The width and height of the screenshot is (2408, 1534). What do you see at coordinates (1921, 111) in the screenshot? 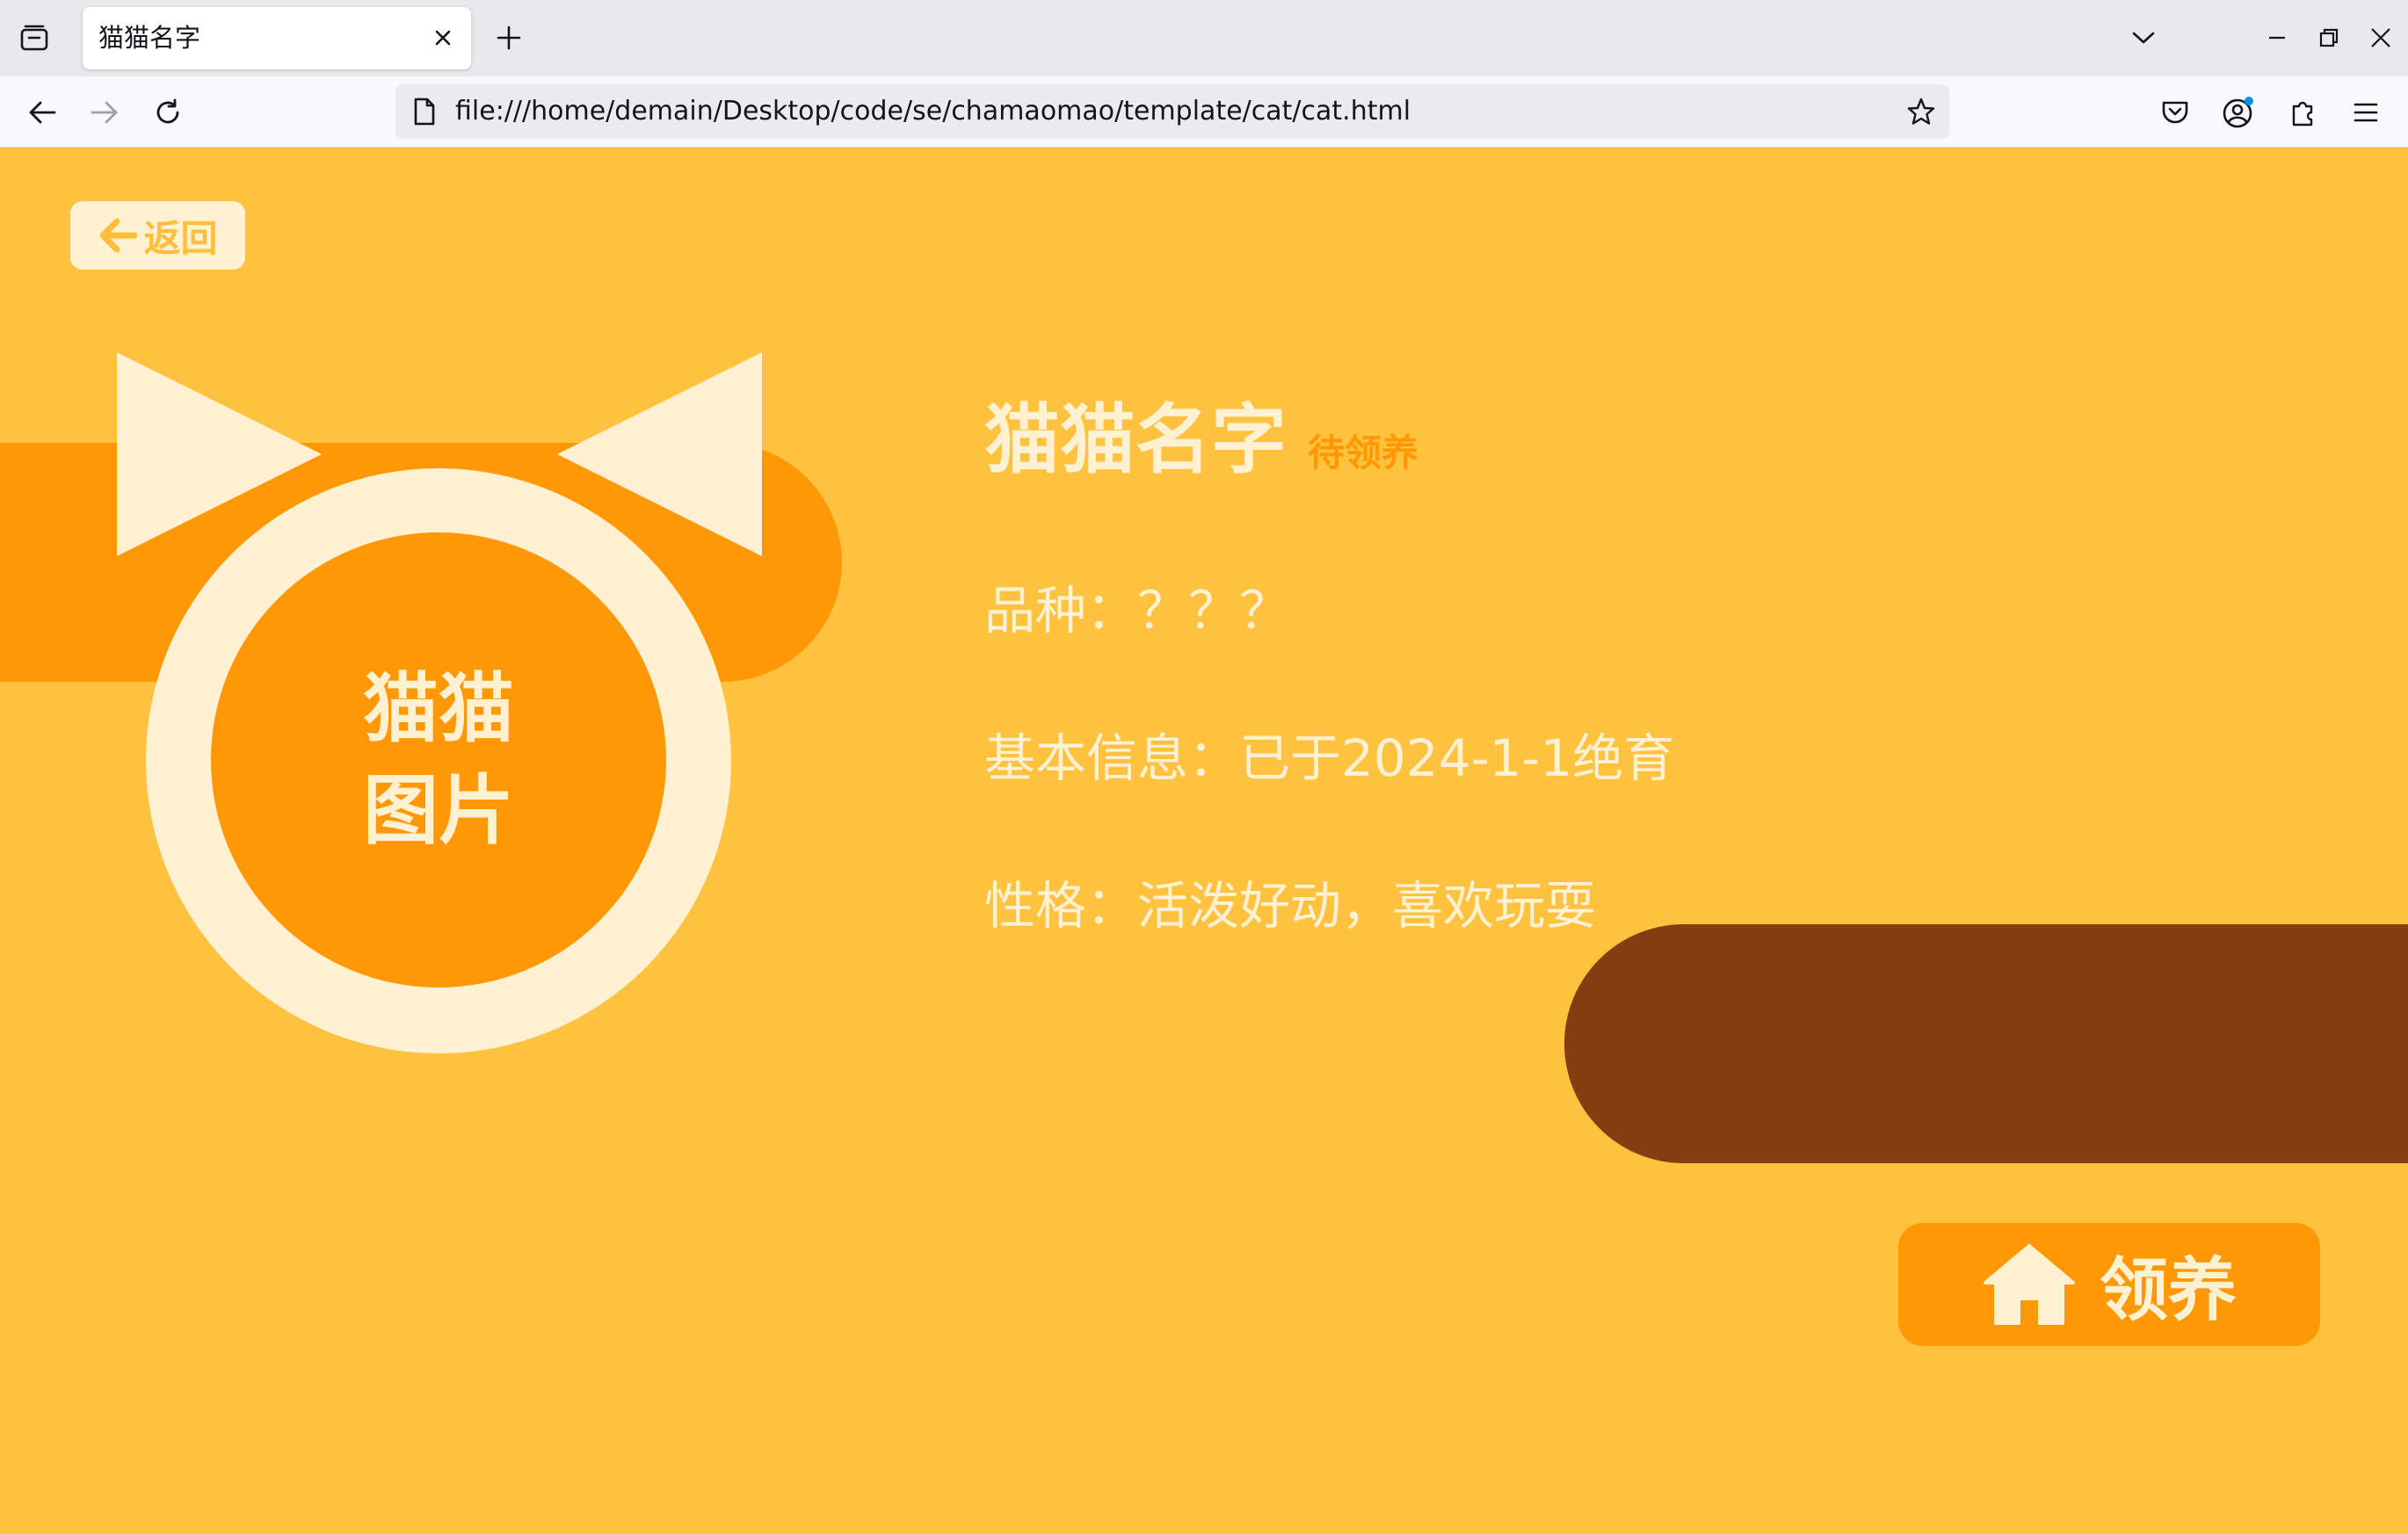
I see `star-icon` at bounding box center [1921, 111].